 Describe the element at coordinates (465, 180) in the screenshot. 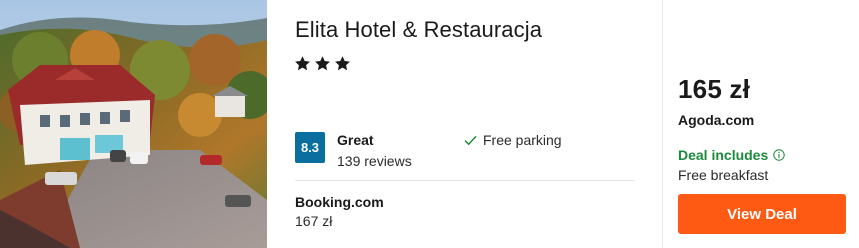

I see `divider` at that location.